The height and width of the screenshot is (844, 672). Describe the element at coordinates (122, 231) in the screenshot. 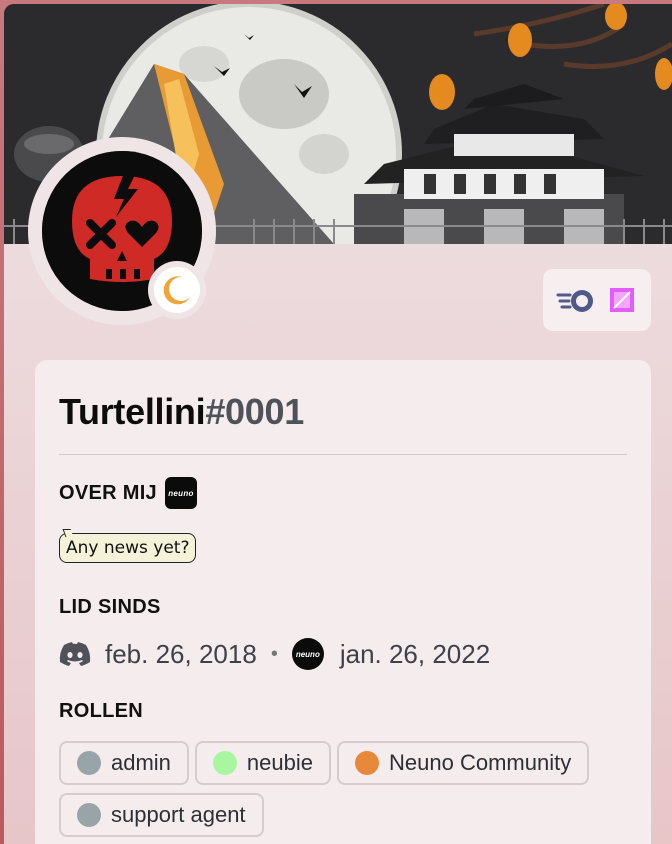

I see `avatar-container` at that location.